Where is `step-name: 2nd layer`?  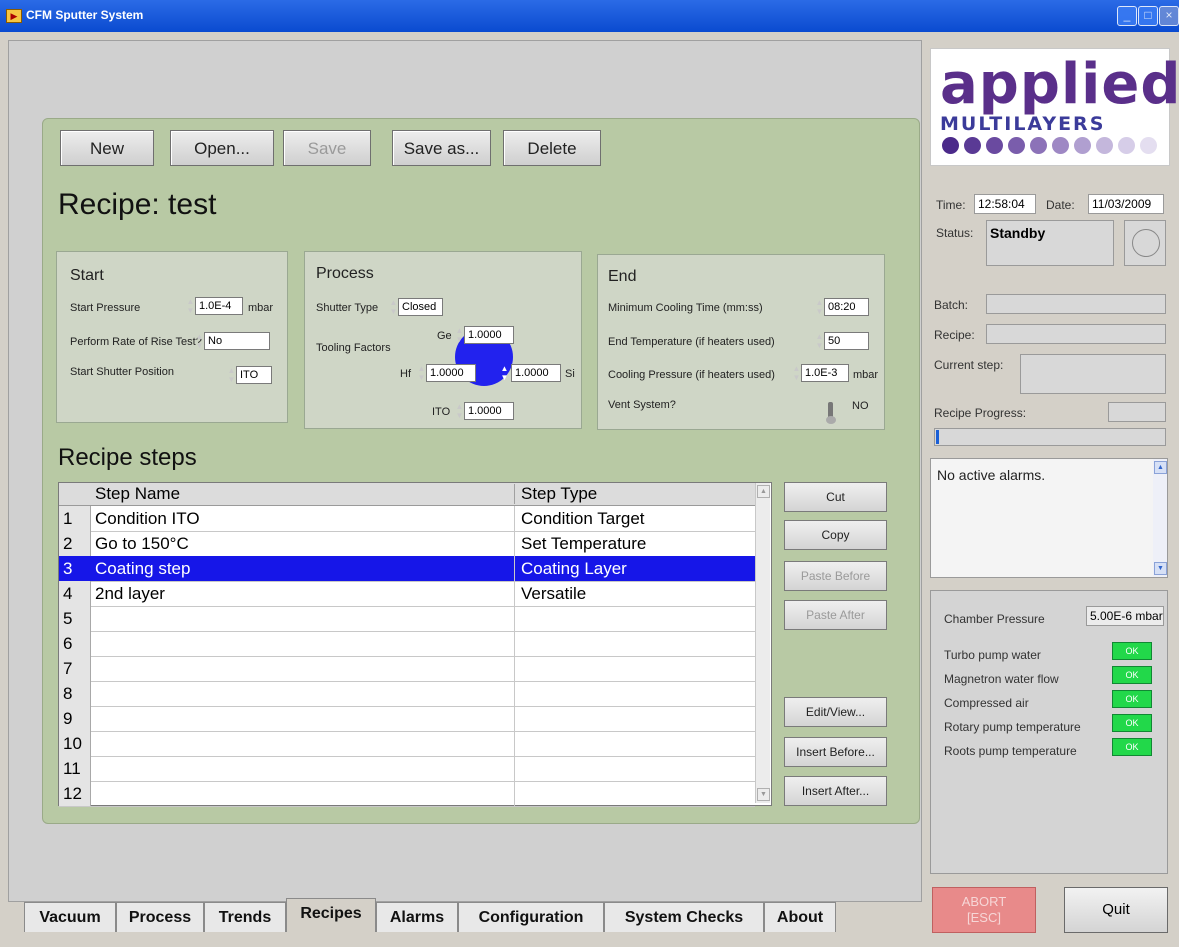
step-name: 2nd layer is located at coordinates (130, 593).